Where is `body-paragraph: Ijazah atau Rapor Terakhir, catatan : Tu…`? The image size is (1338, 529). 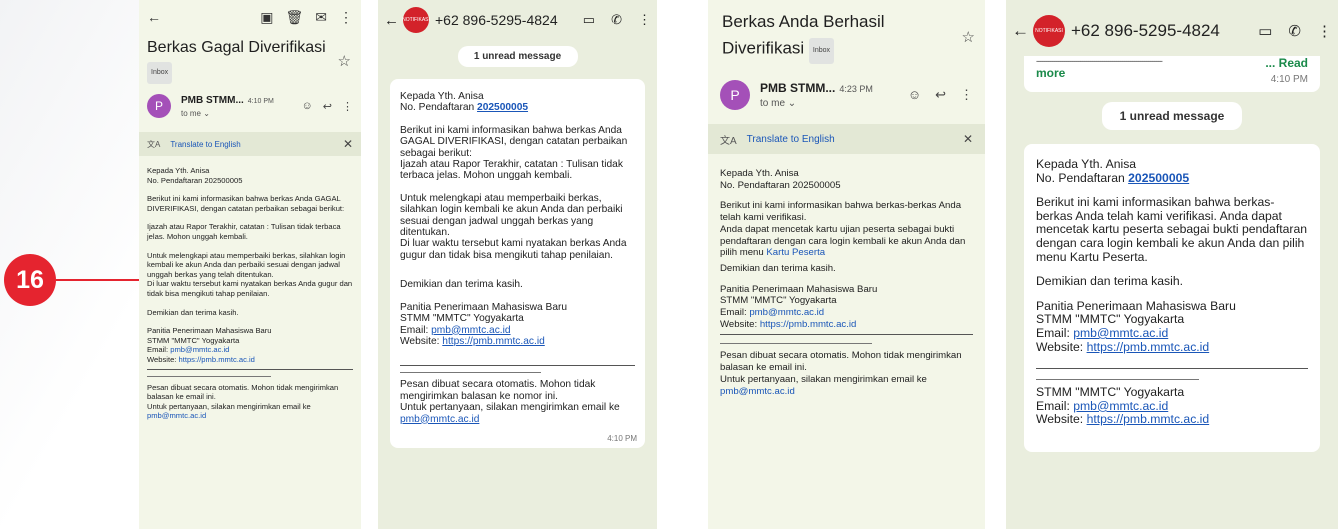 body-paragraph: Ijazah atau Rapor Terakhir, catatan : Tu… is located at coordinates (244, 231).